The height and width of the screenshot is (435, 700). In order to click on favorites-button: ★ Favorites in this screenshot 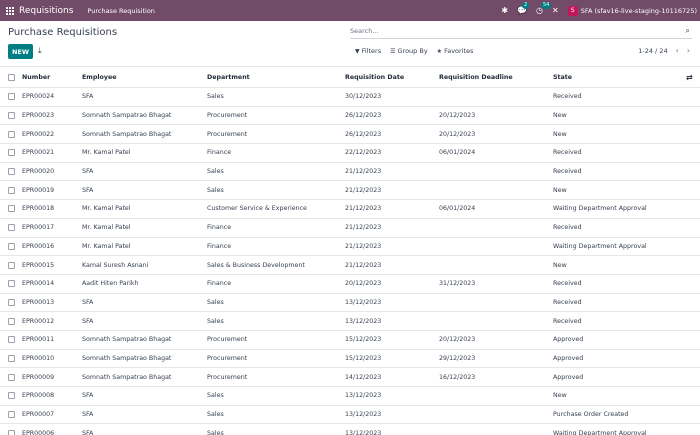, I will do `click(455, 51)`.